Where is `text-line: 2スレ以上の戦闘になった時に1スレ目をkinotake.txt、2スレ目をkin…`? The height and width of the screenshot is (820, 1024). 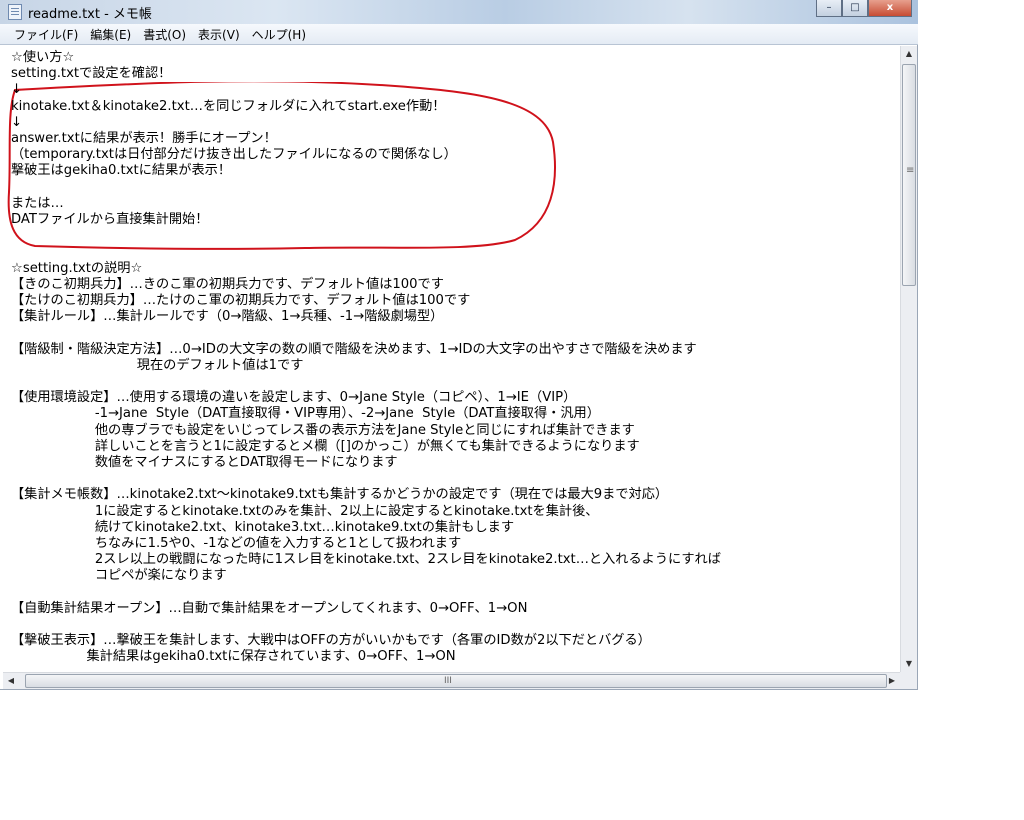
text-line: 2スレ以上の戦闘になった時に1スレ目をkinotake.txt、2スレ目をkin… is located at coordinates (366, 560).